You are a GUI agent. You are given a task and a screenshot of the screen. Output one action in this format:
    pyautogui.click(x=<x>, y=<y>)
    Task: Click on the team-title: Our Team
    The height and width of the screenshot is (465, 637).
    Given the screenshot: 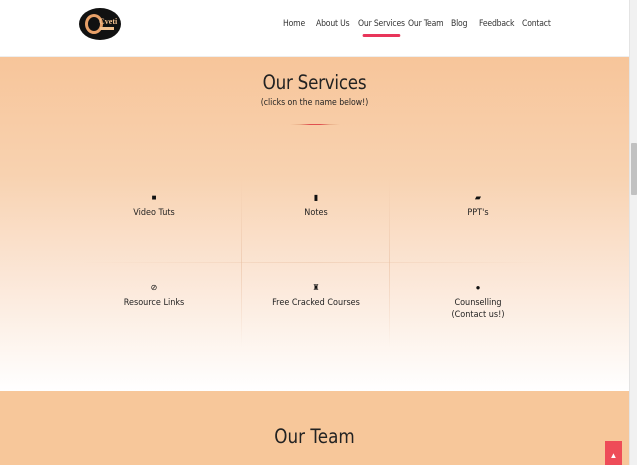 What is the action you would take?
    pyautogui.click(x=314, y=436)
    